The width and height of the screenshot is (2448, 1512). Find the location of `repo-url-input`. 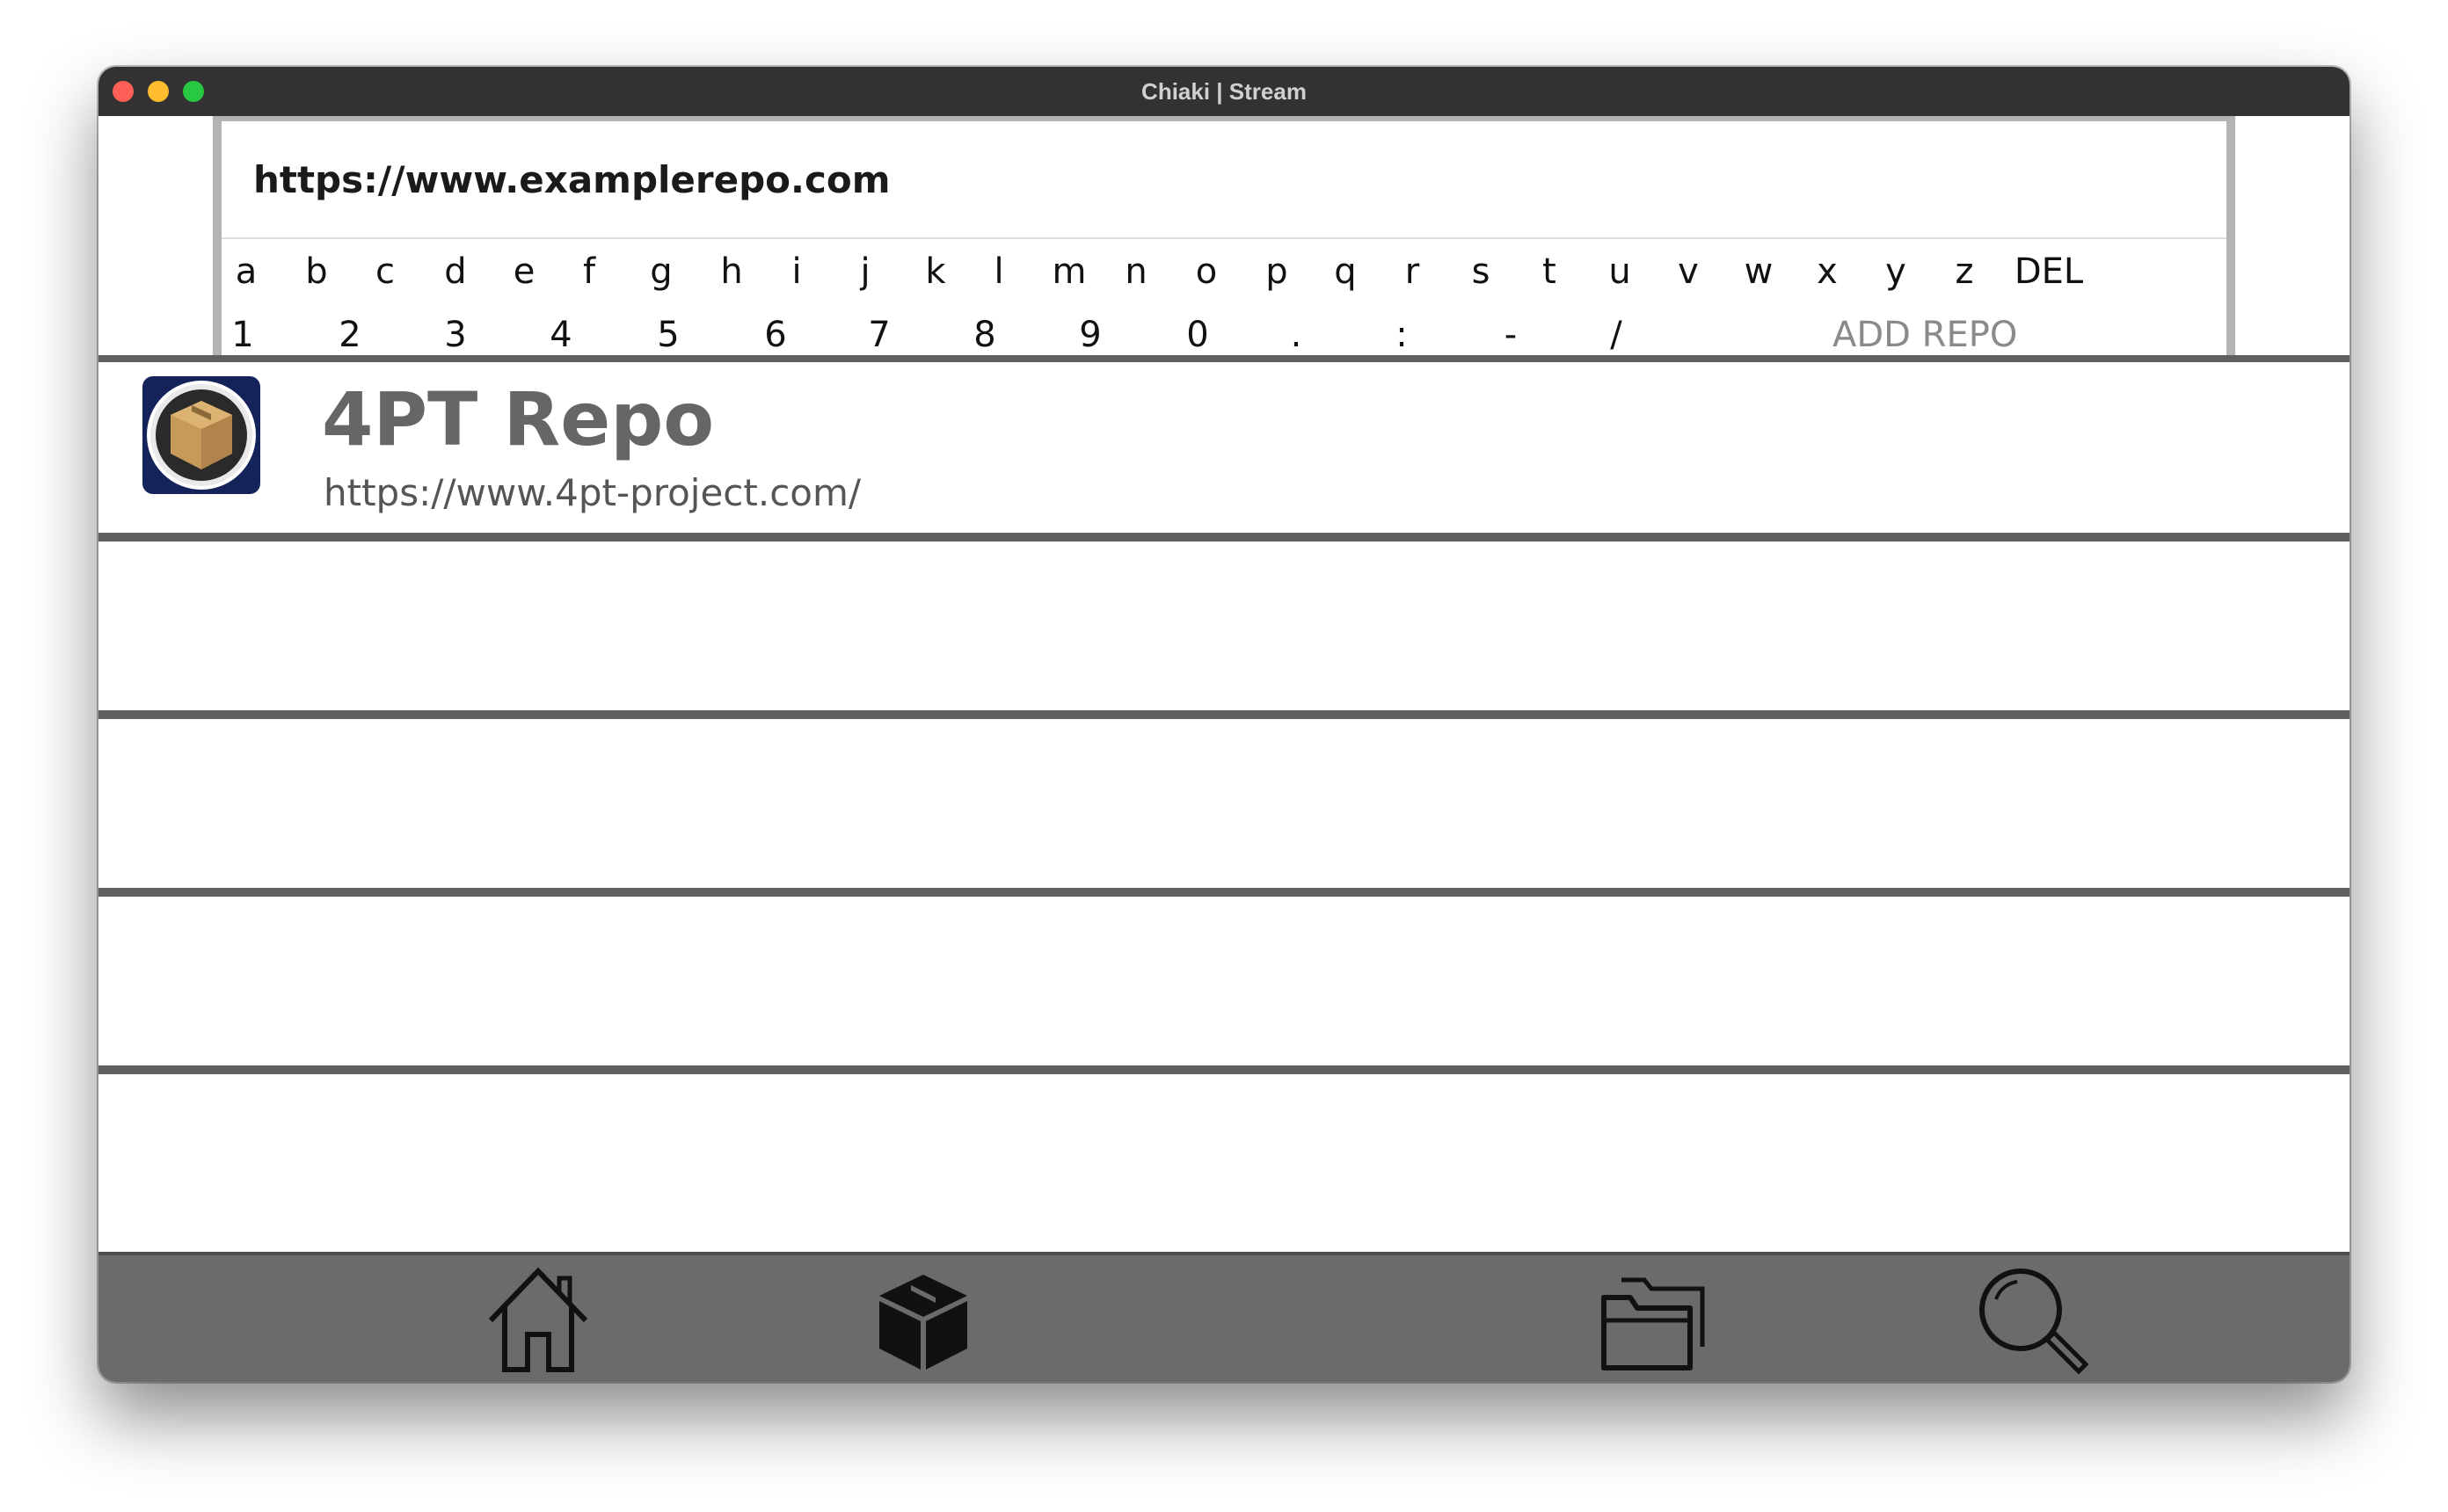

repo-url-input is located at coordinates (1224, 180).